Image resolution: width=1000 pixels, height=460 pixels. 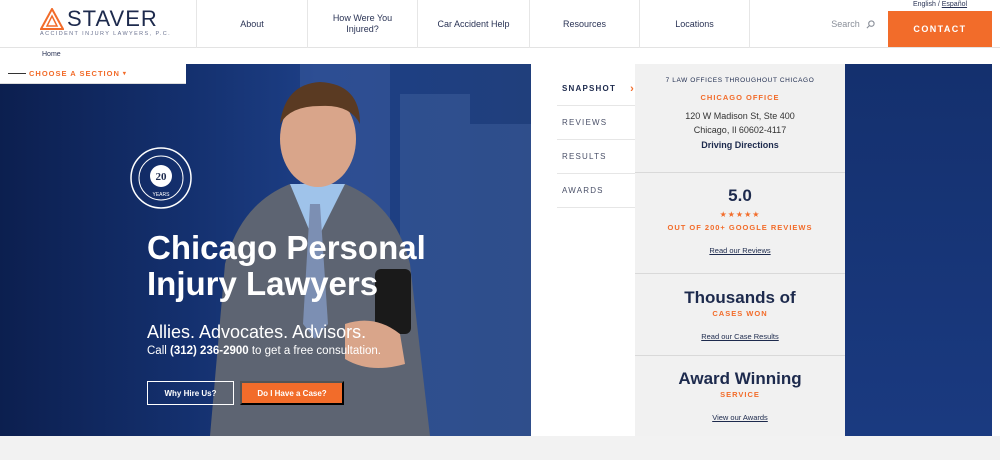 I want to click on driving-directions-link: Driving Directions, so click(x=740, y=145).